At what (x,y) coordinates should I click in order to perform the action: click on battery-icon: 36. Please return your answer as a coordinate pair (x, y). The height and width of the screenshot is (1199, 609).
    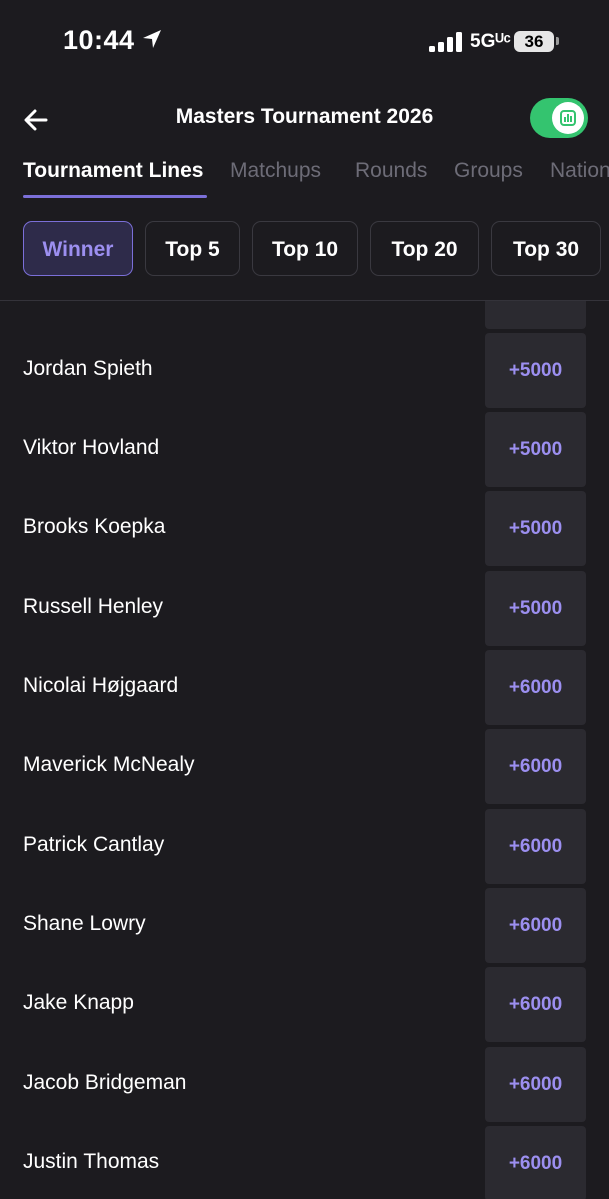
    Looking at the image, I should click on (534, 41).